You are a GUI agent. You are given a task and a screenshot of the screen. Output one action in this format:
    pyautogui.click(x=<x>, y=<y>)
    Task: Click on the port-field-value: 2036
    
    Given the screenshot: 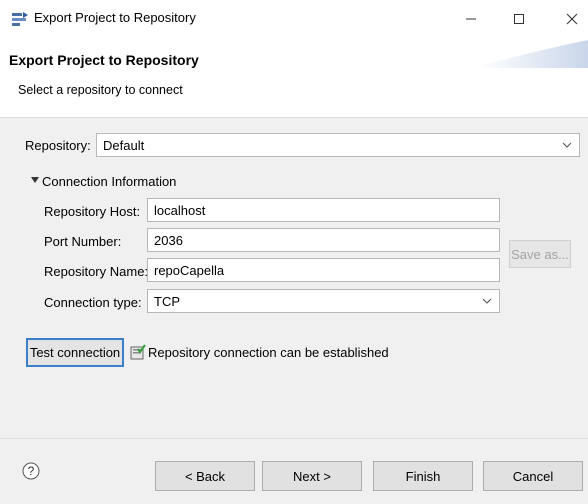 What is the action you would take?
    pyautogui.click(x=168, y=240)
    